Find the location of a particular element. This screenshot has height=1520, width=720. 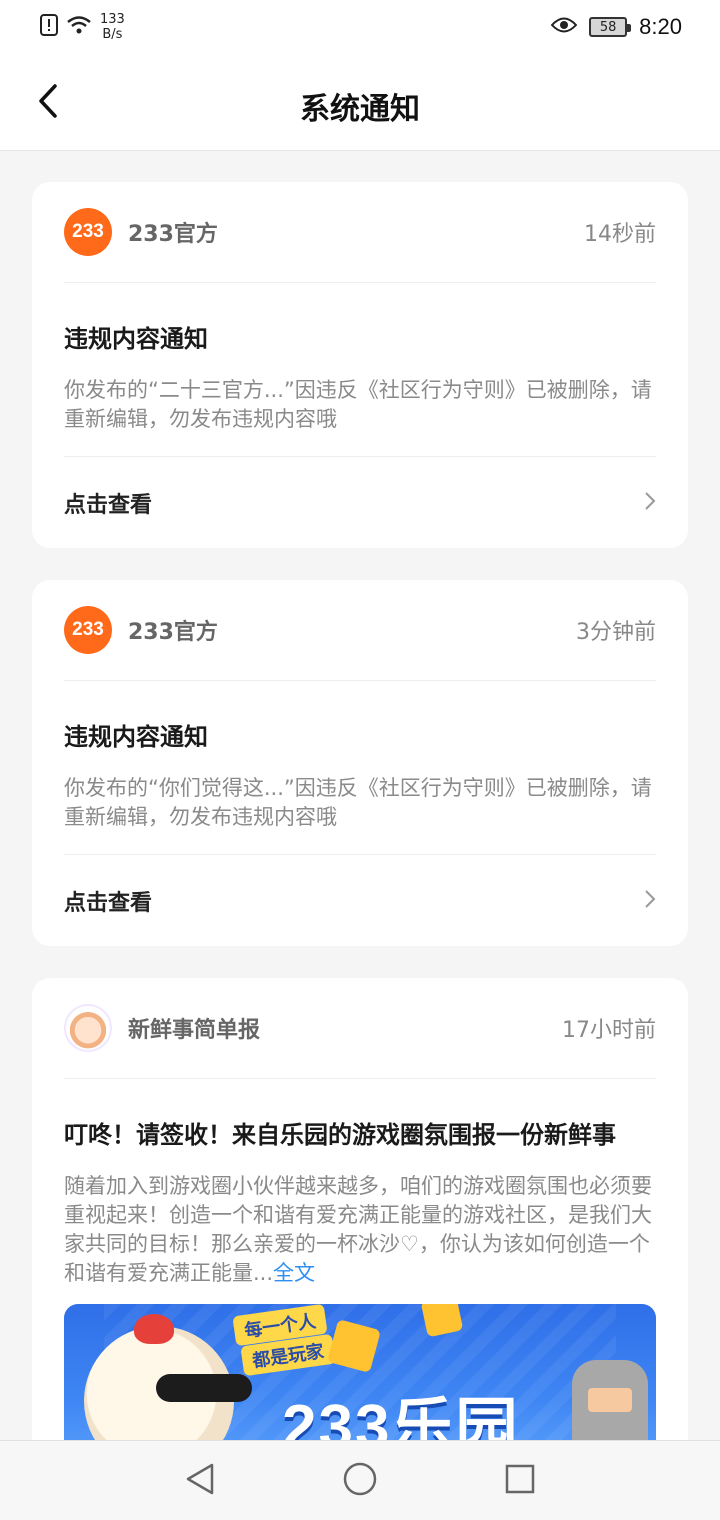

news-title: 叮咚！请签收！来自乐园的游戏圈氛围报一份新鲜事 is located at coordinates (340, 1135).